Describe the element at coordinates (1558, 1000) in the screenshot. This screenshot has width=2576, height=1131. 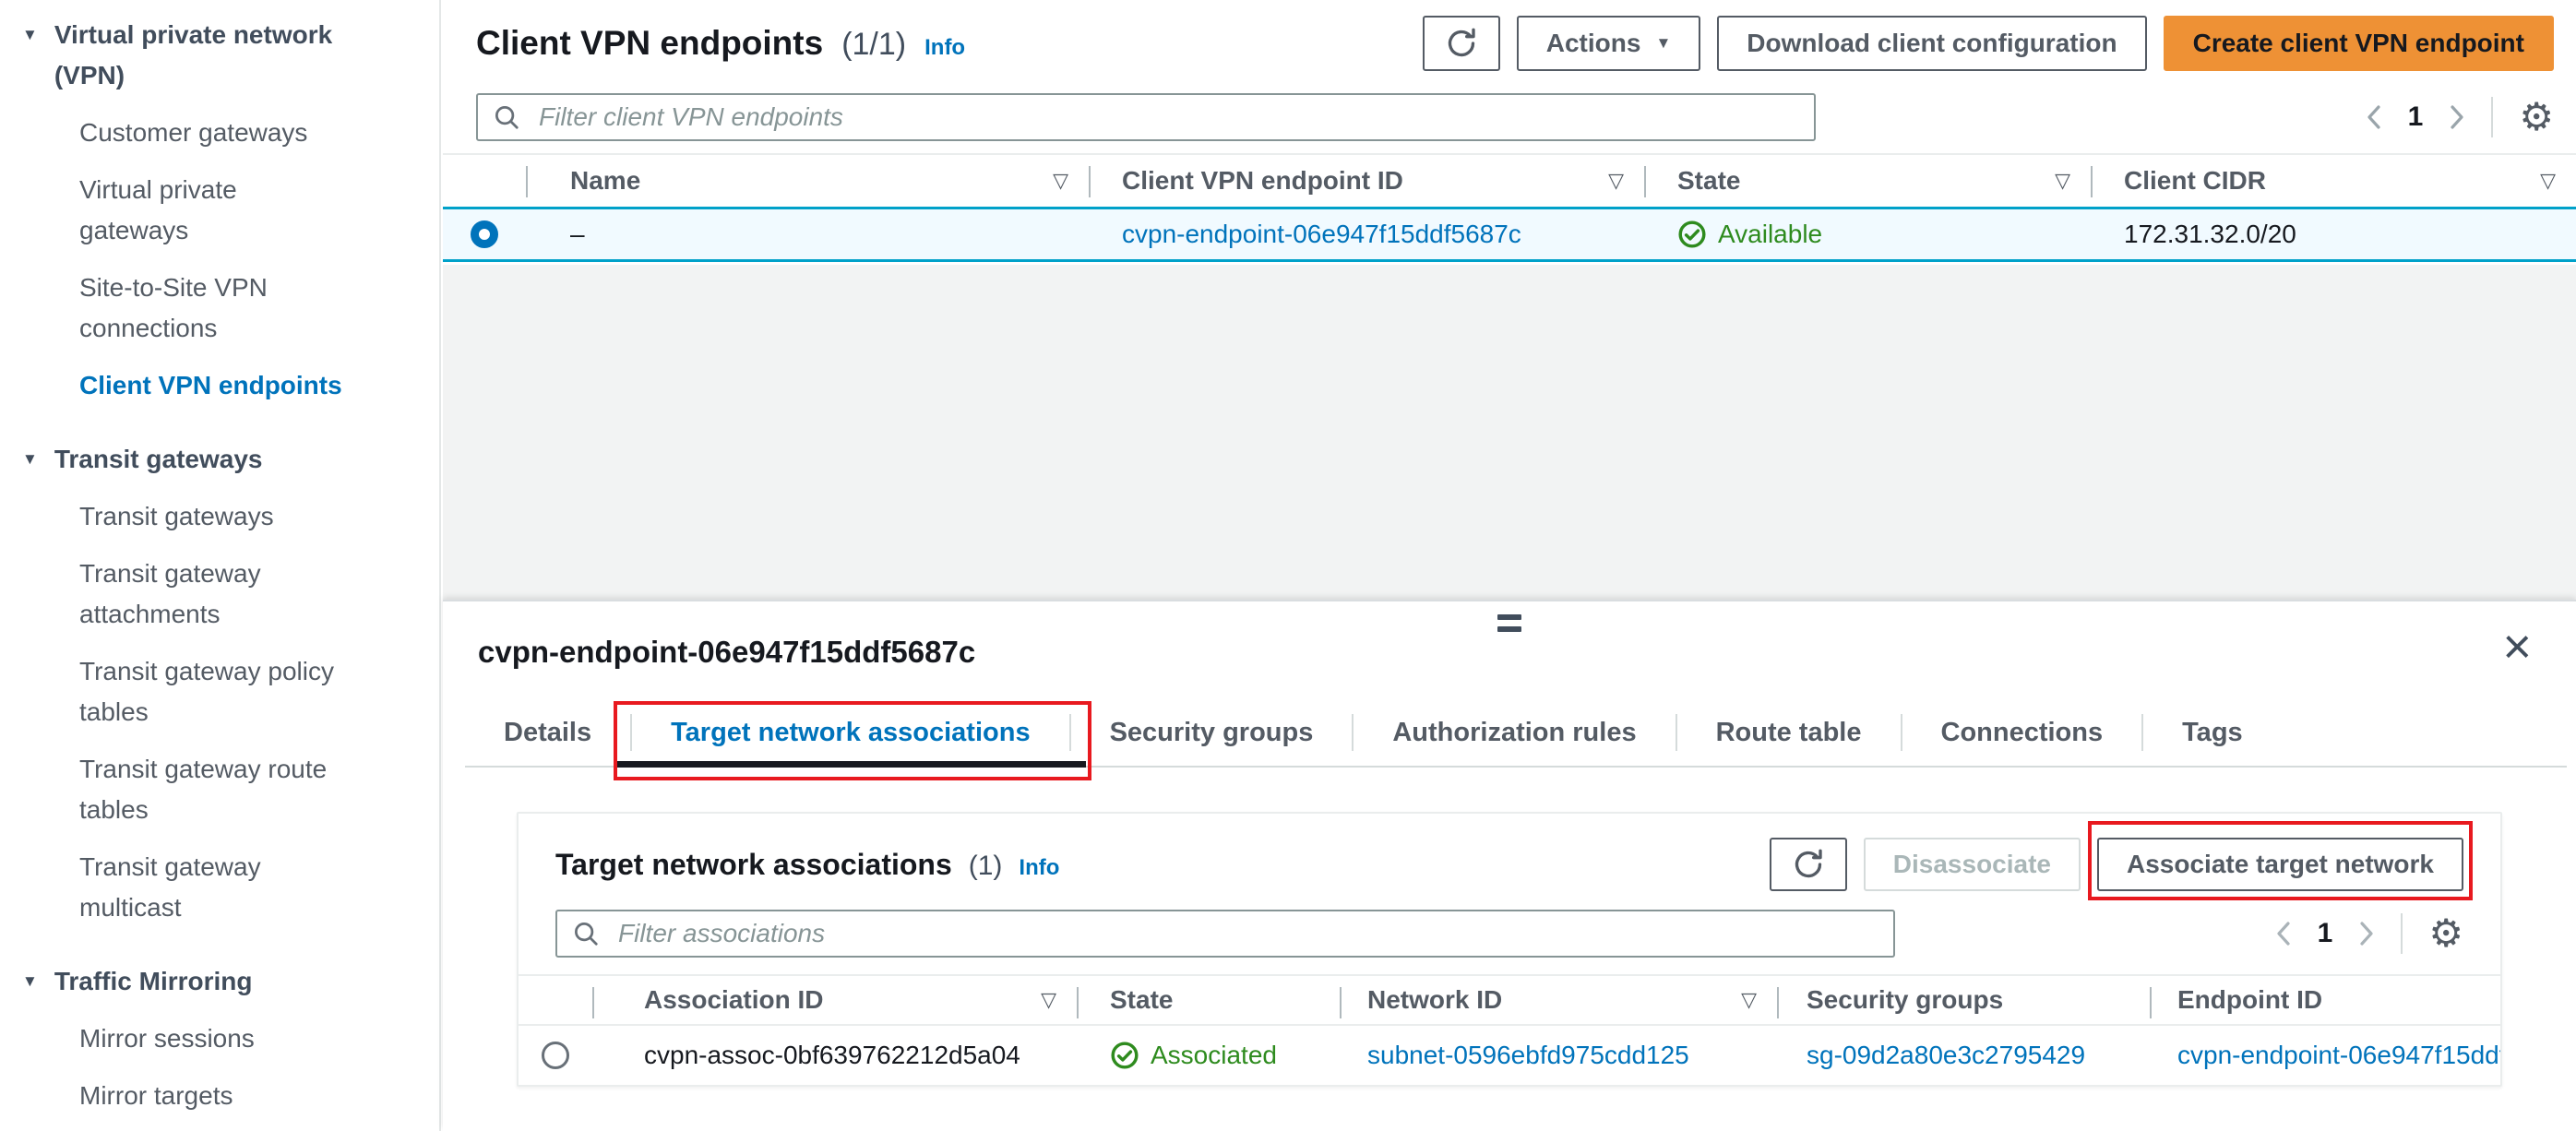
I see `column-header-network-id: Network ID ▽` at that location.